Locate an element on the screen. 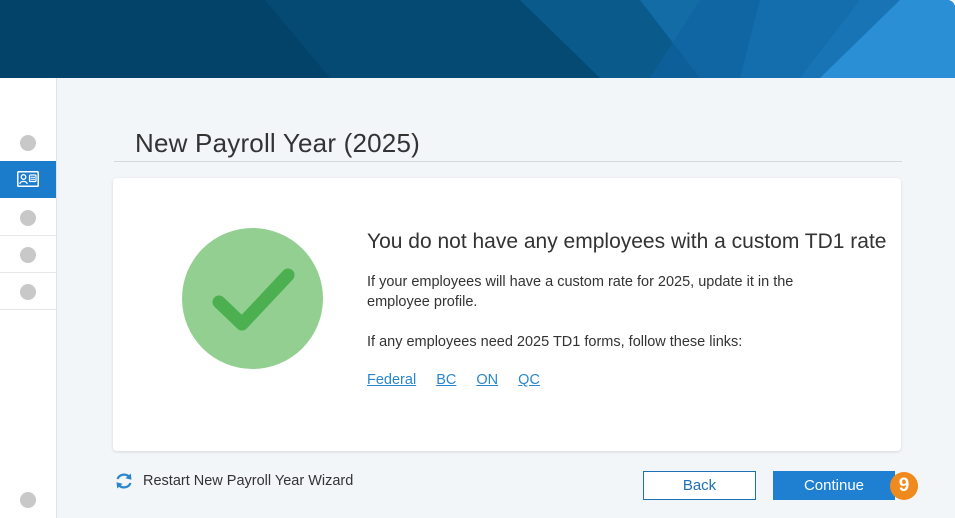 Image resolution: width=955 pixels, height=518 pixels. link-bc: BC is located at coordinates (446, 380).